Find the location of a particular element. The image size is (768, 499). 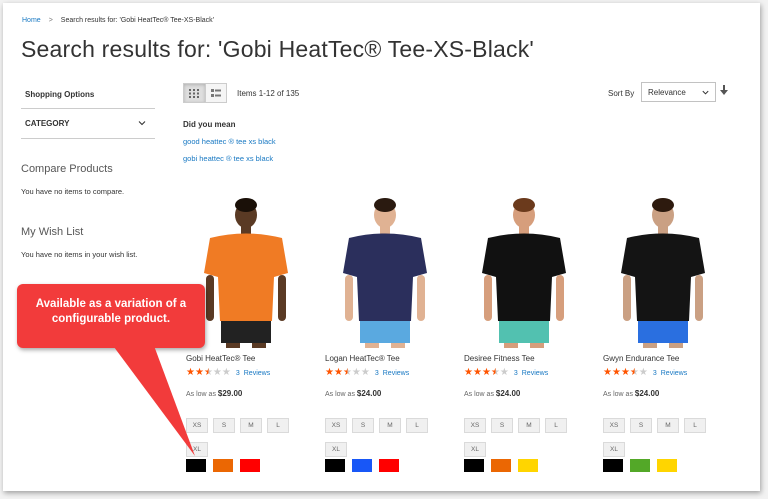

product-name-link: Logan HeatTec® Tee is located at coordinates (362, 358).